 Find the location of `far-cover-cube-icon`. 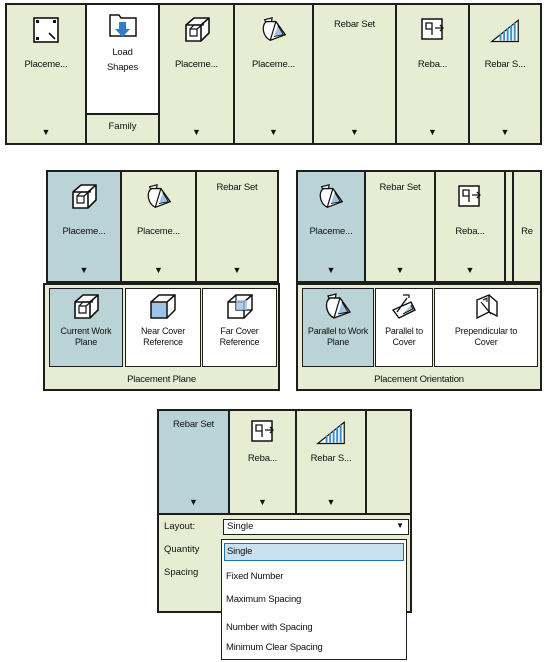

far-cover-cube-icon is located at coordinates (240, 307).